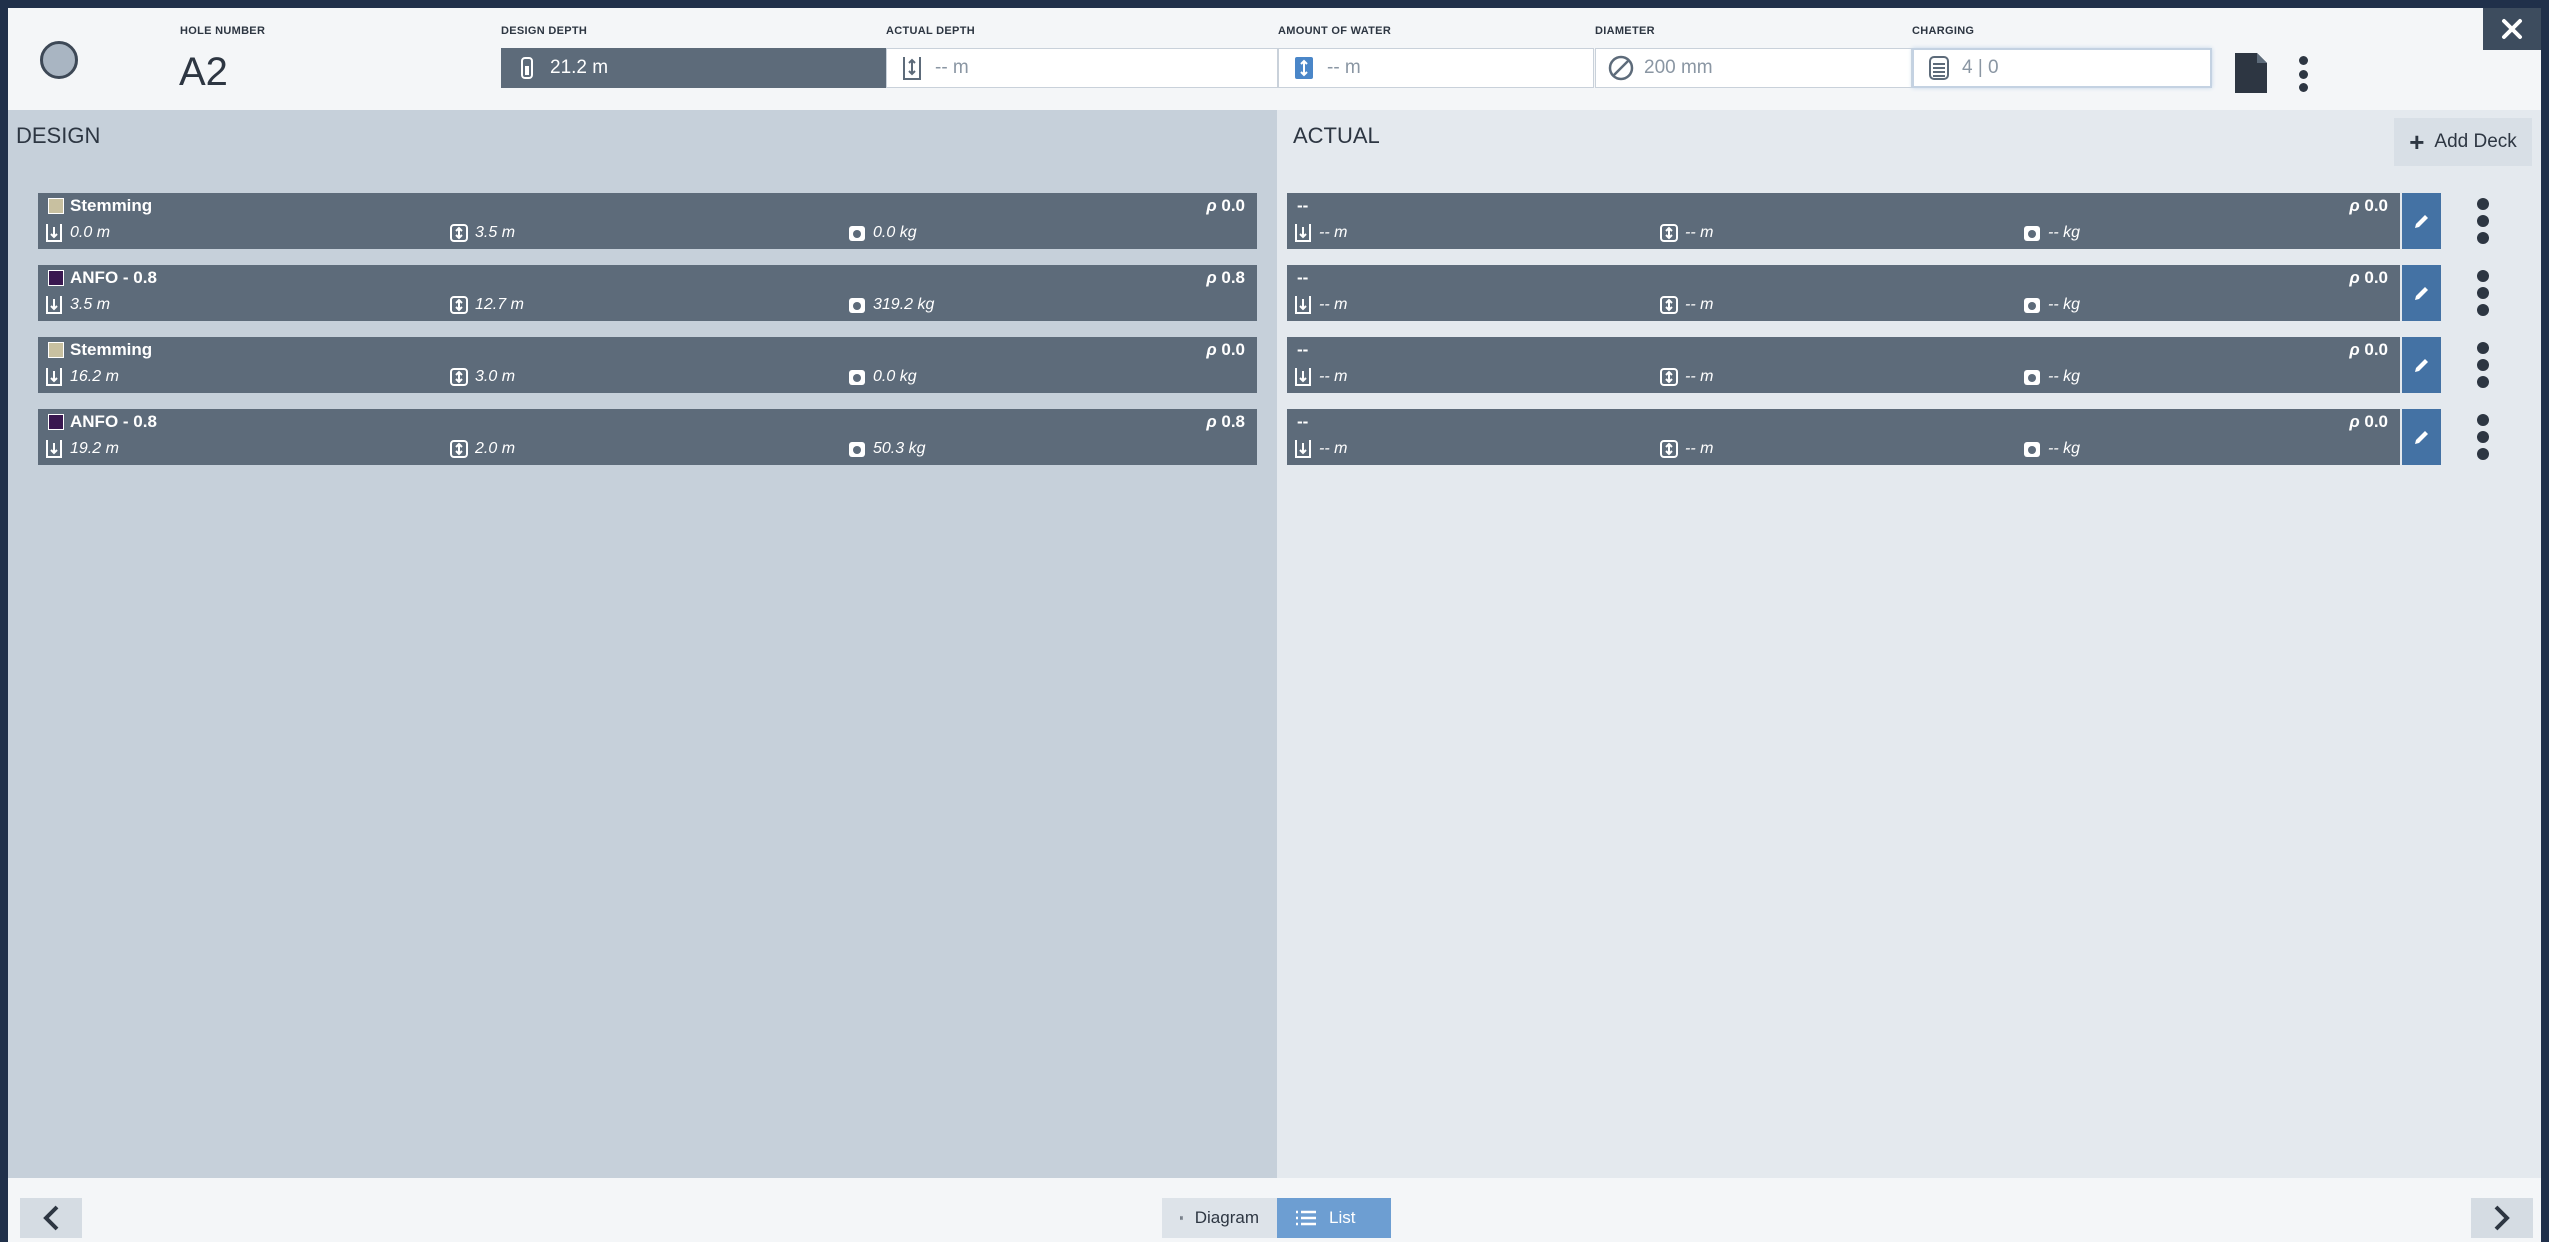  Describe the element at coordinates (113, 421) in the screenshot. I see `deck-name: ANFO - 0.8` at that location.